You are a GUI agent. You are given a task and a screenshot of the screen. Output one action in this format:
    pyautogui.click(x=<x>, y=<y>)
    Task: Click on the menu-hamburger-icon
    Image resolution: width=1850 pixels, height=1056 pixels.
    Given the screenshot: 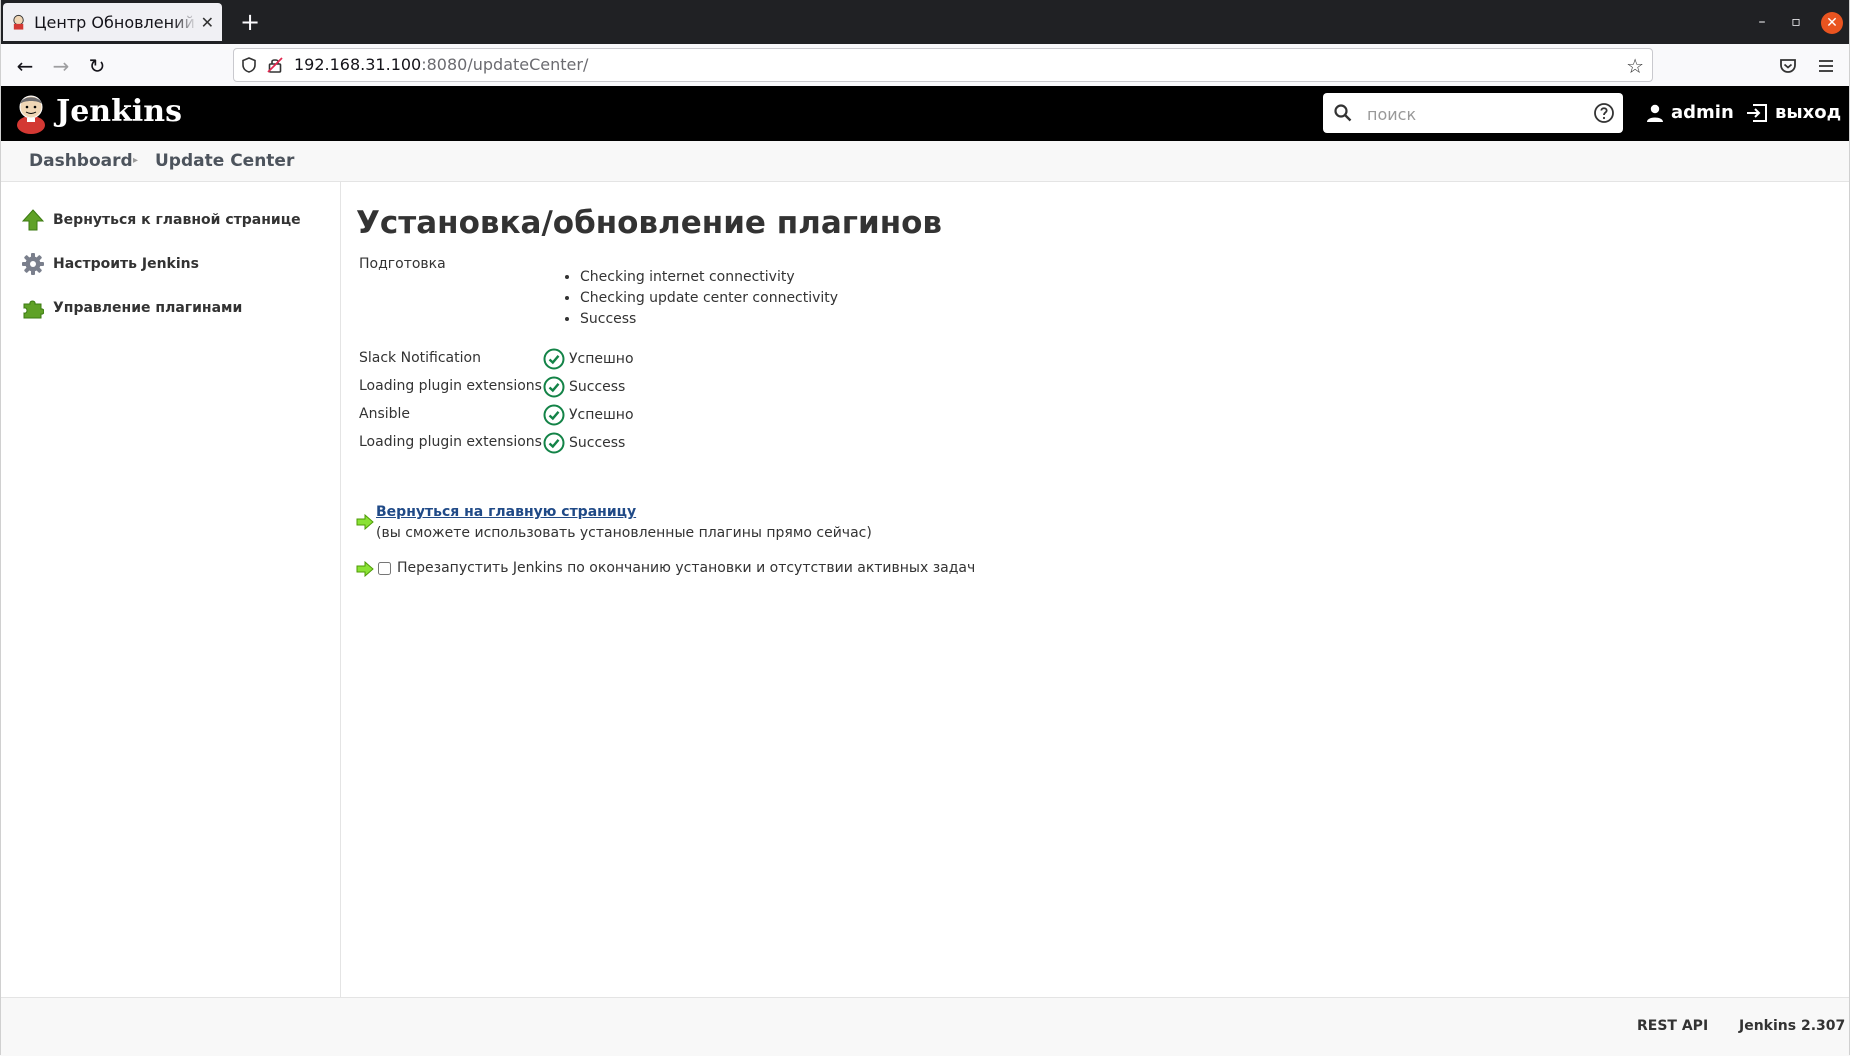 What is the action you would take?
    pyautogui.click(x=1826, y=66)
    